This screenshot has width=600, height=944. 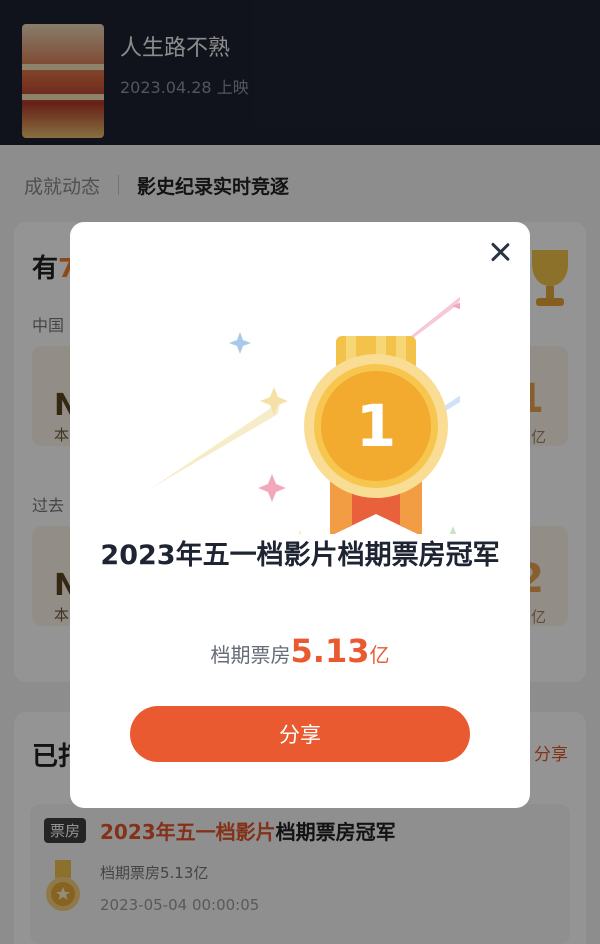 What do you see at coordinates (376, 426) in the screenshot?
I see `medal-number: 1` at bounding box center [376, 426].